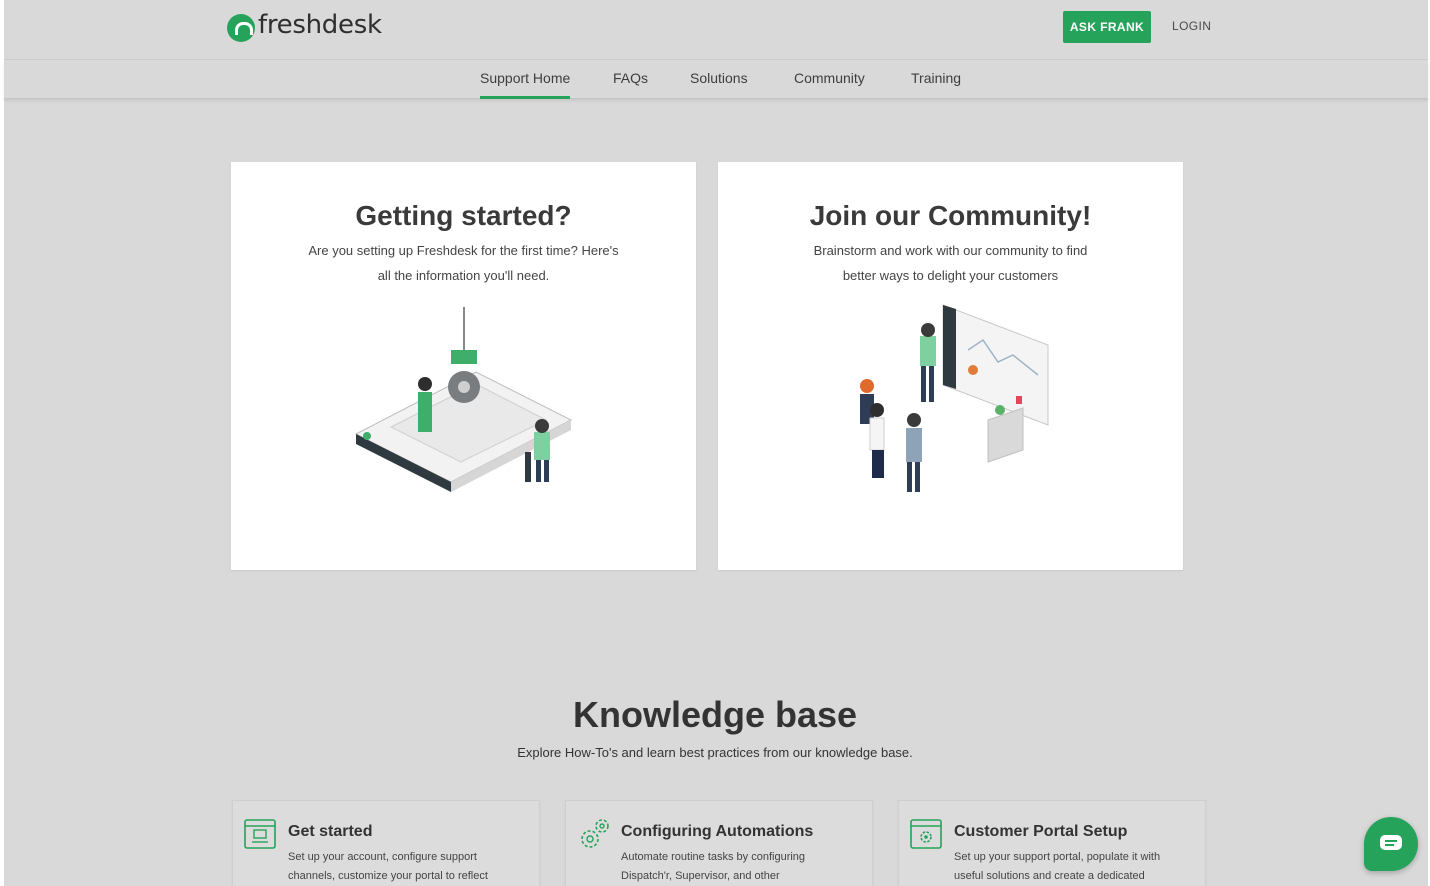 The height and width of the screenshot is (886, 1430). What do you see at coordinates (463, 215) in the screenshot?
I see `card-title: Getting started?` at bounding box center [463, 215].